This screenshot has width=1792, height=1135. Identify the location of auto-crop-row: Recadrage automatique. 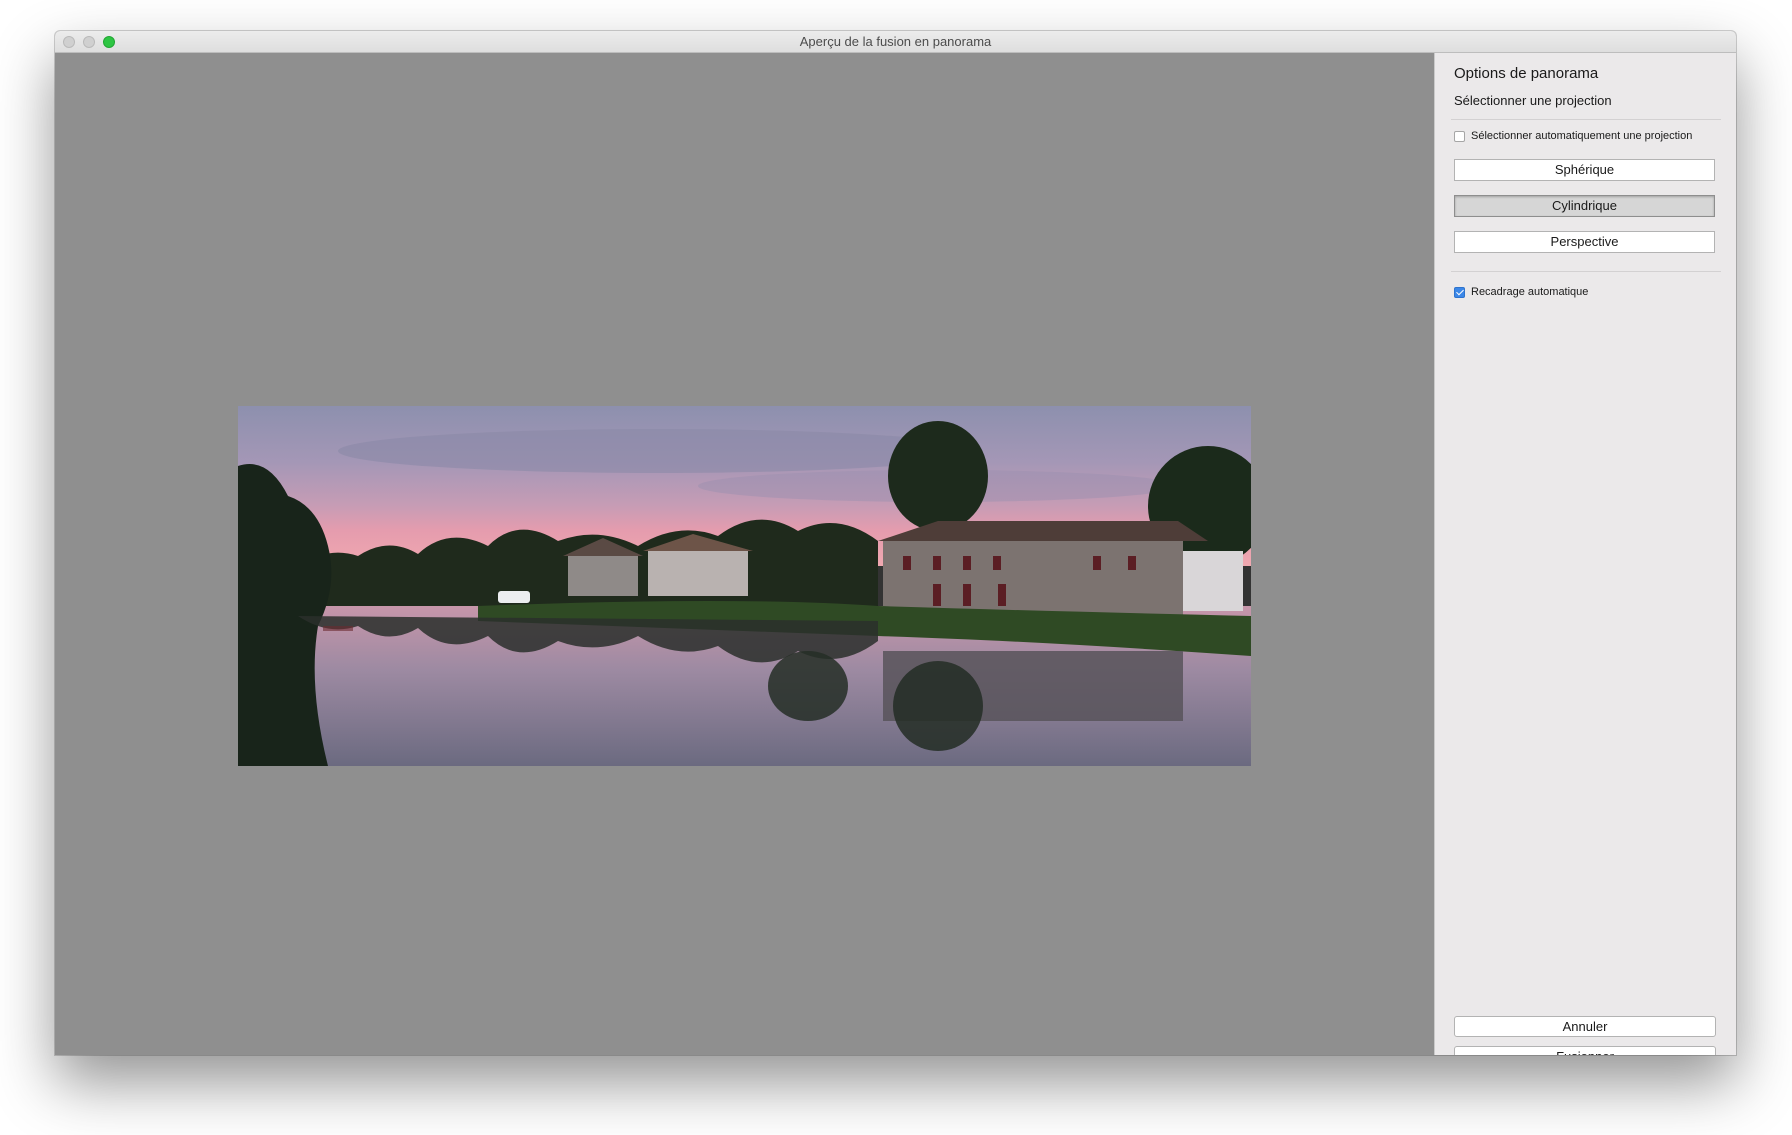
(1521, 292).